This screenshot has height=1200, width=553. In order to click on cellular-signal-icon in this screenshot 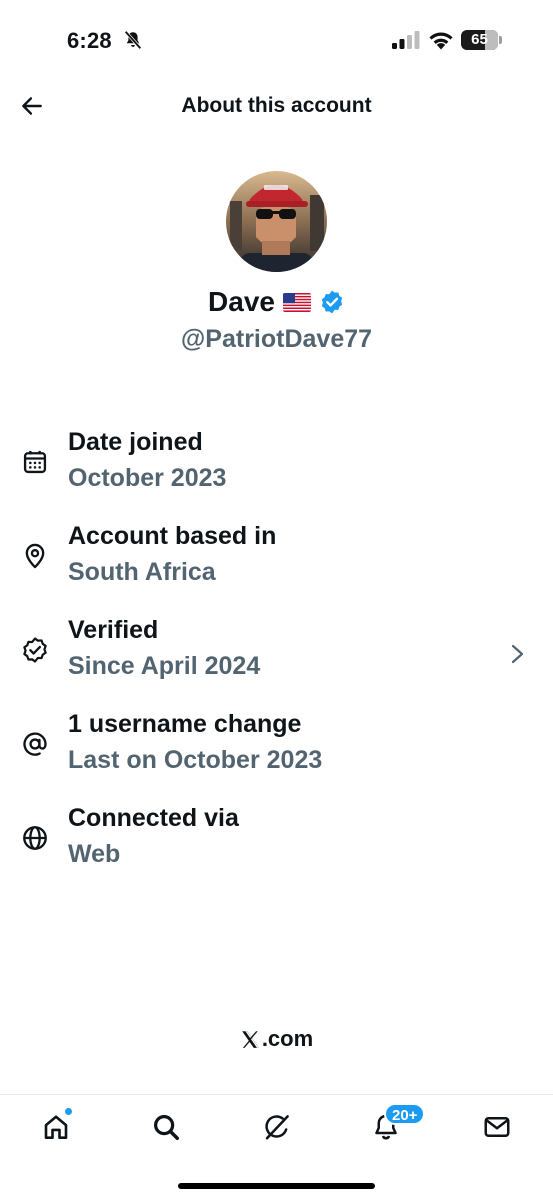, I will do `click(406, 40)`.